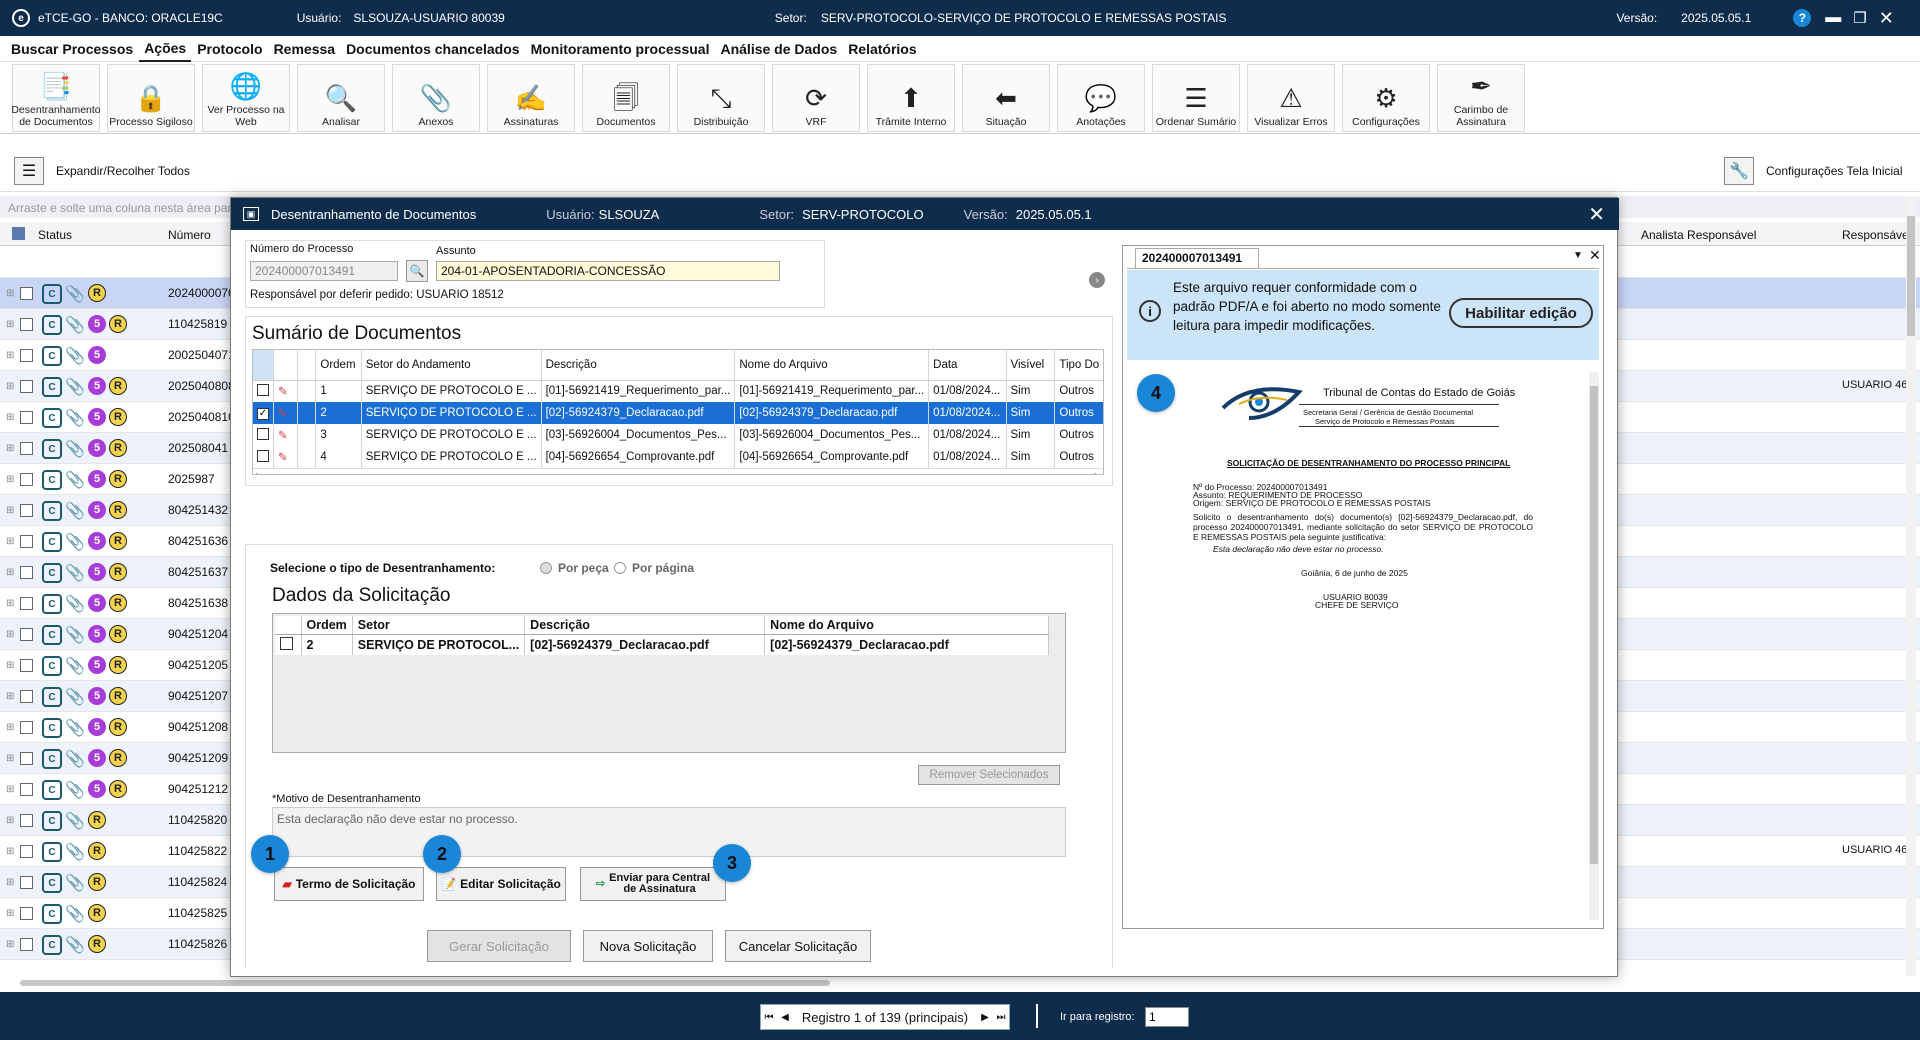 The image size is (1920, 1040). I want to click on menu-item-1: Ações, so click(165, 49).